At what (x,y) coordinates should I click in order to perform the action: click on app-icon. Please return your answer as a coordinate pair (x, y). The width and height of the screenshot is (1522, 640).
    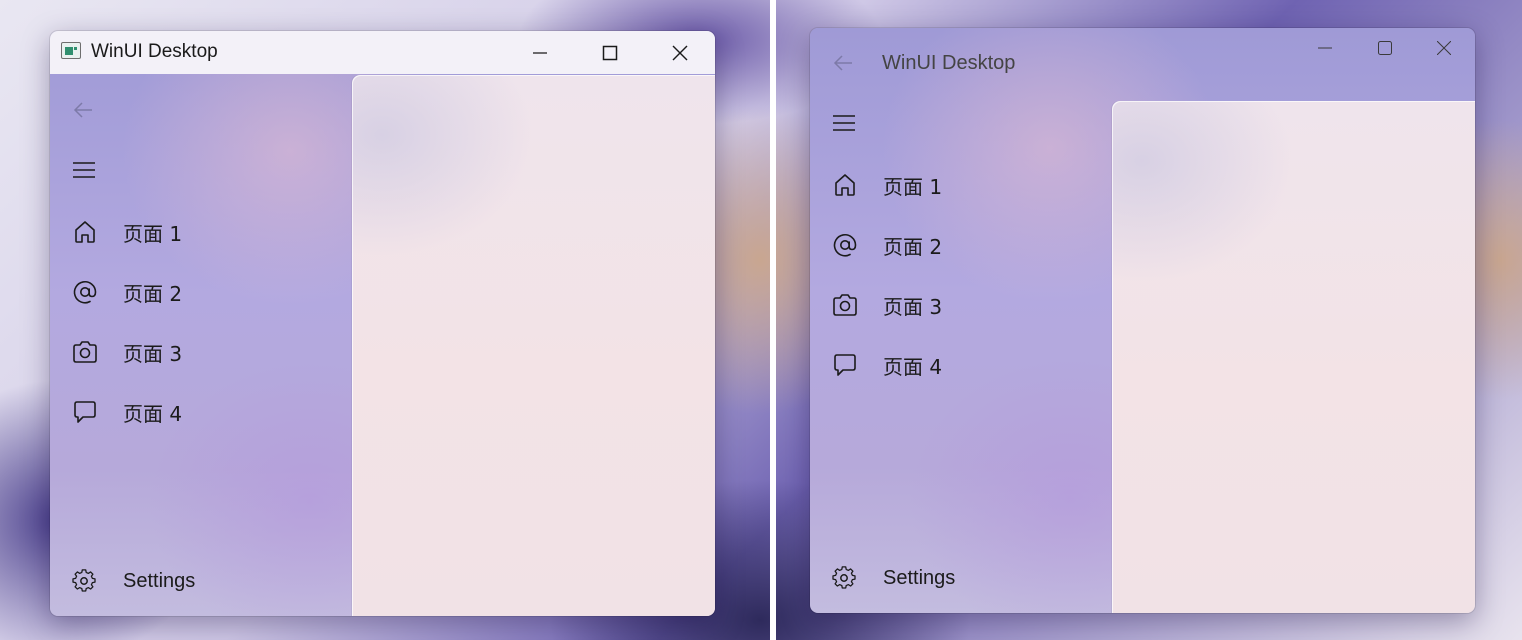
    Looking at the image, I should click on (71, 50).